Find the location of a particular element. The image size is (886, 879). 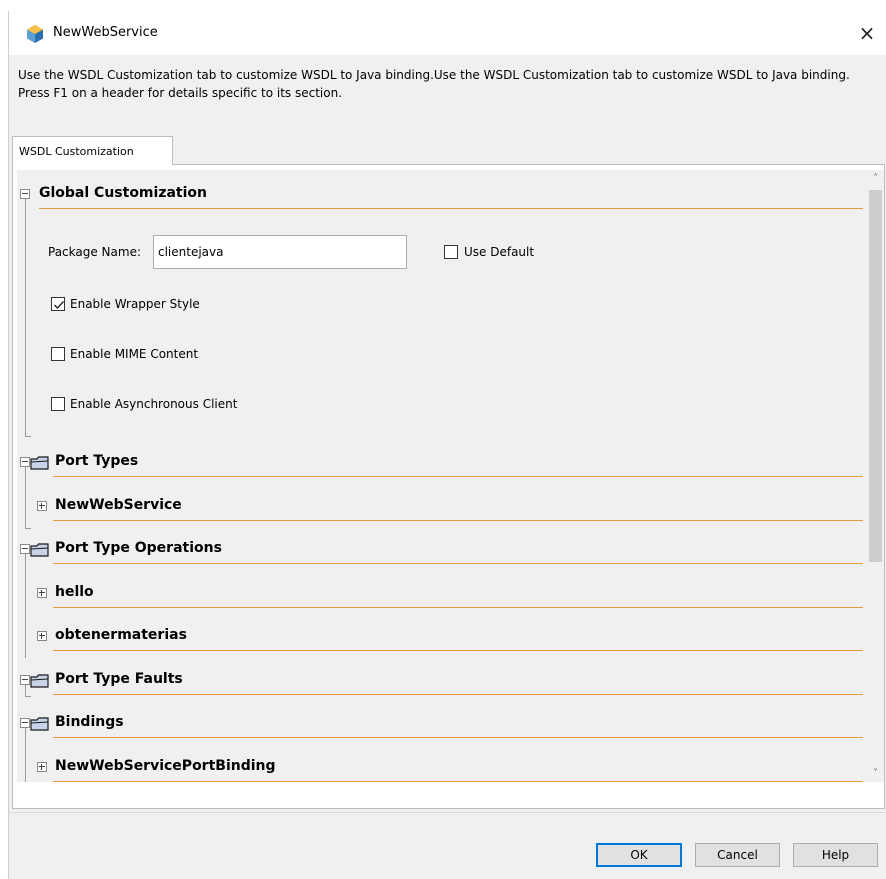

enable-mime-content-label: Enable MIME Content is located at coordinates (134, 354).